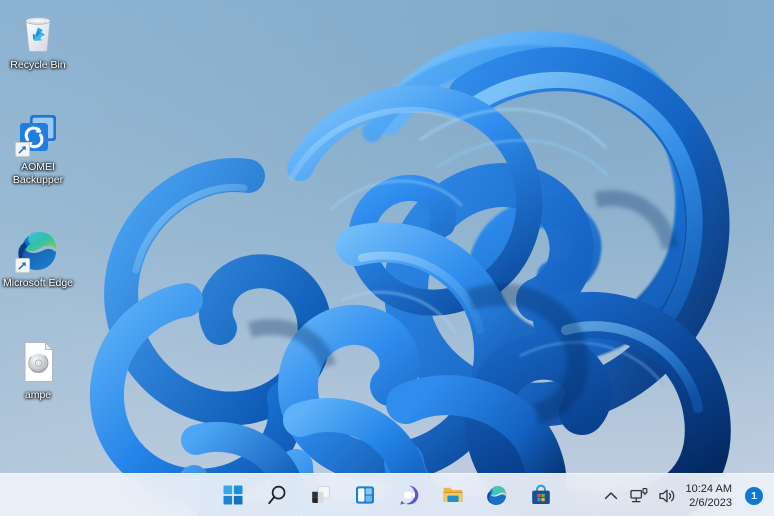 Image resolution: width=774 pixels, height=516 pixels. I want to click on file-explorer-button, so click(453, 495).